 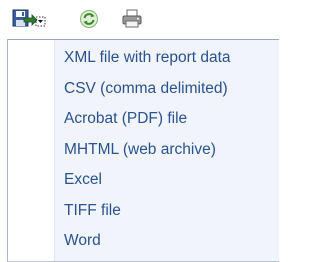 I want to click on export-disk-icon, so click(x=29, y=21).